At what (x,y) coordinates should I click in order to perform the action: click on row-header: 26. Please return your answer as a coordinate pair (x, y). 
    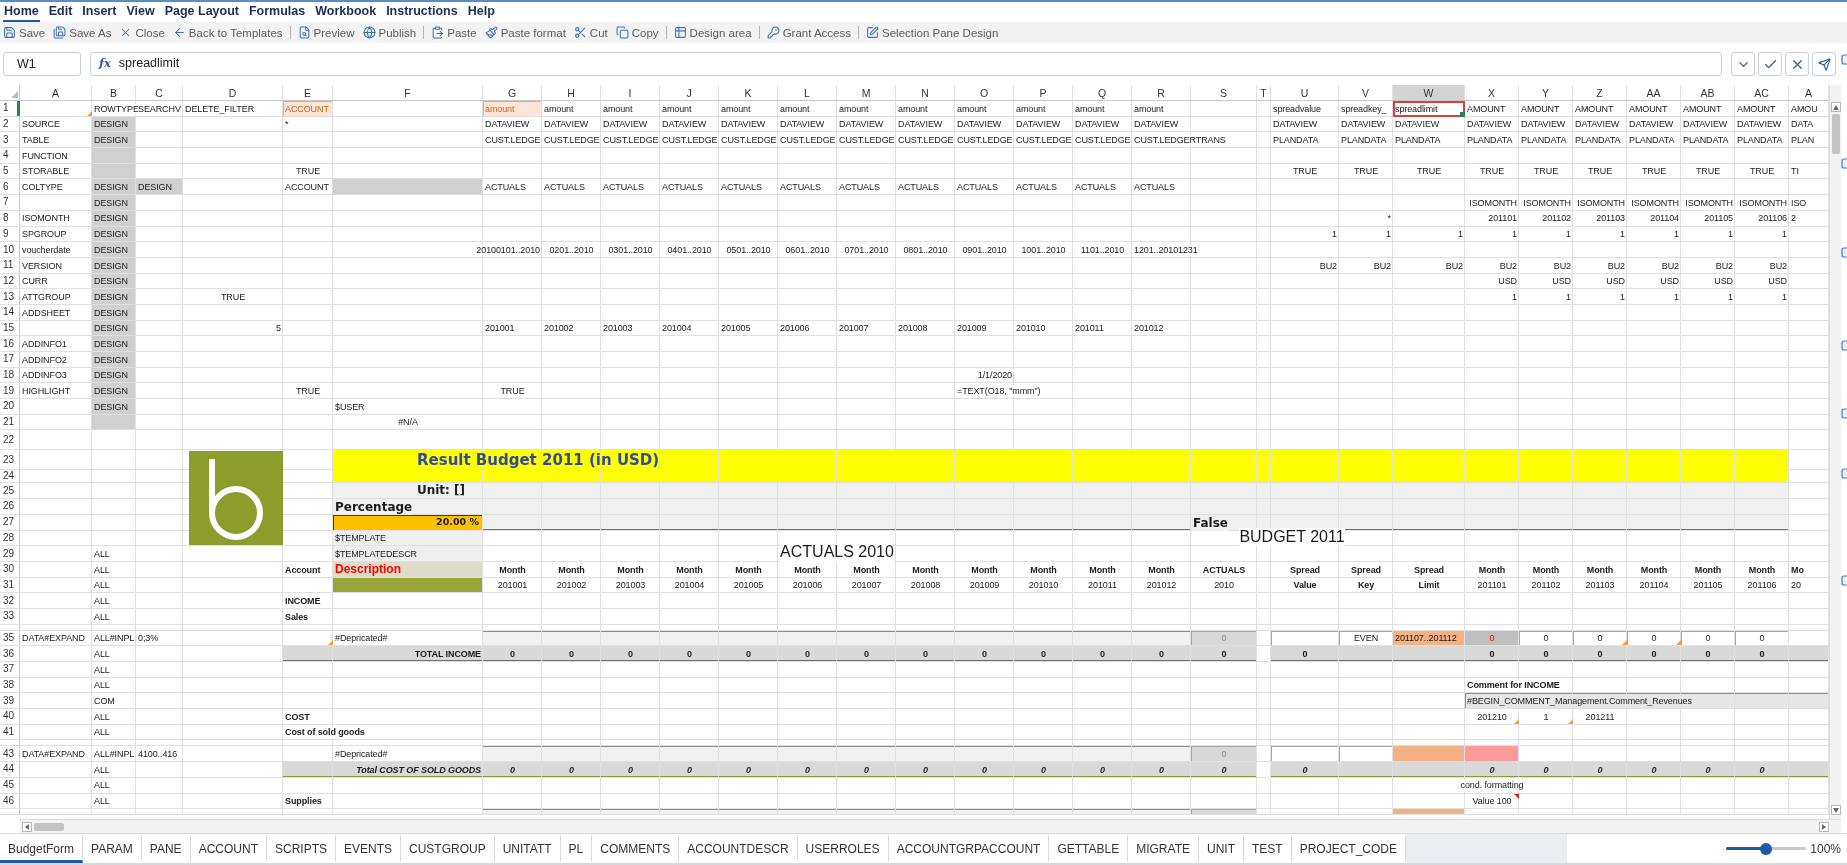
    Looking at the image, I should click on (10, 507).